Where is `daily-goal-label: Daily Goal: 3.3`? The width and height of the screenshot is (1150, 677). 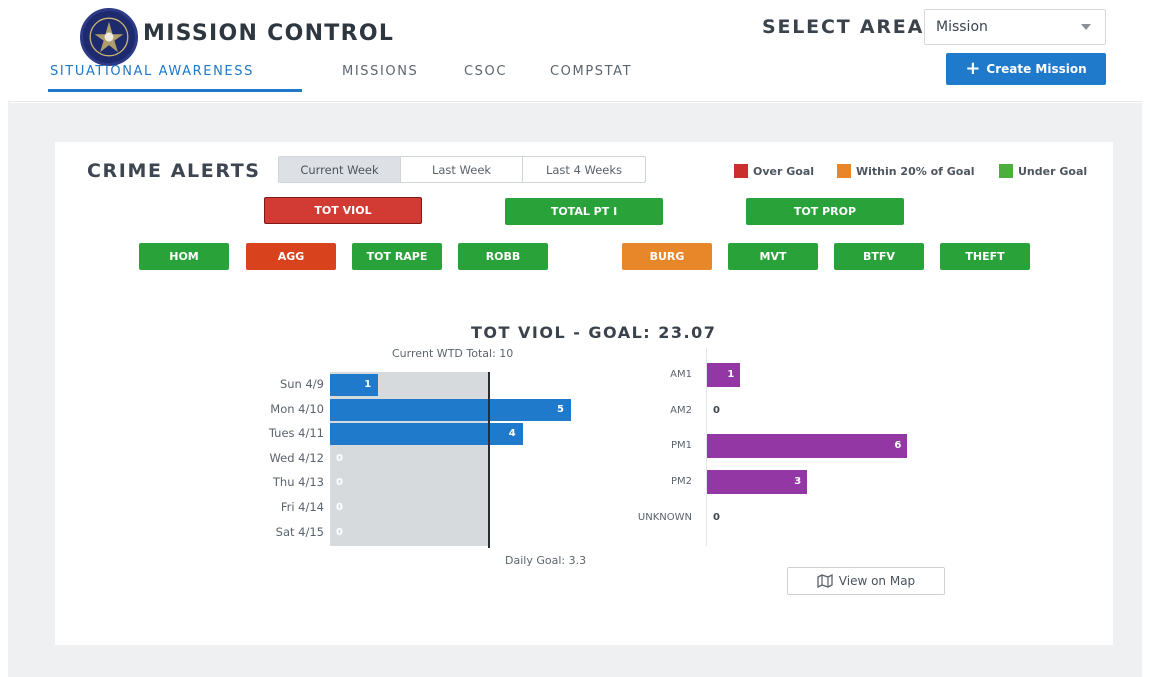
daily-goal-label: Daily Goal: 3.3 is located at coordinates (546, 560).